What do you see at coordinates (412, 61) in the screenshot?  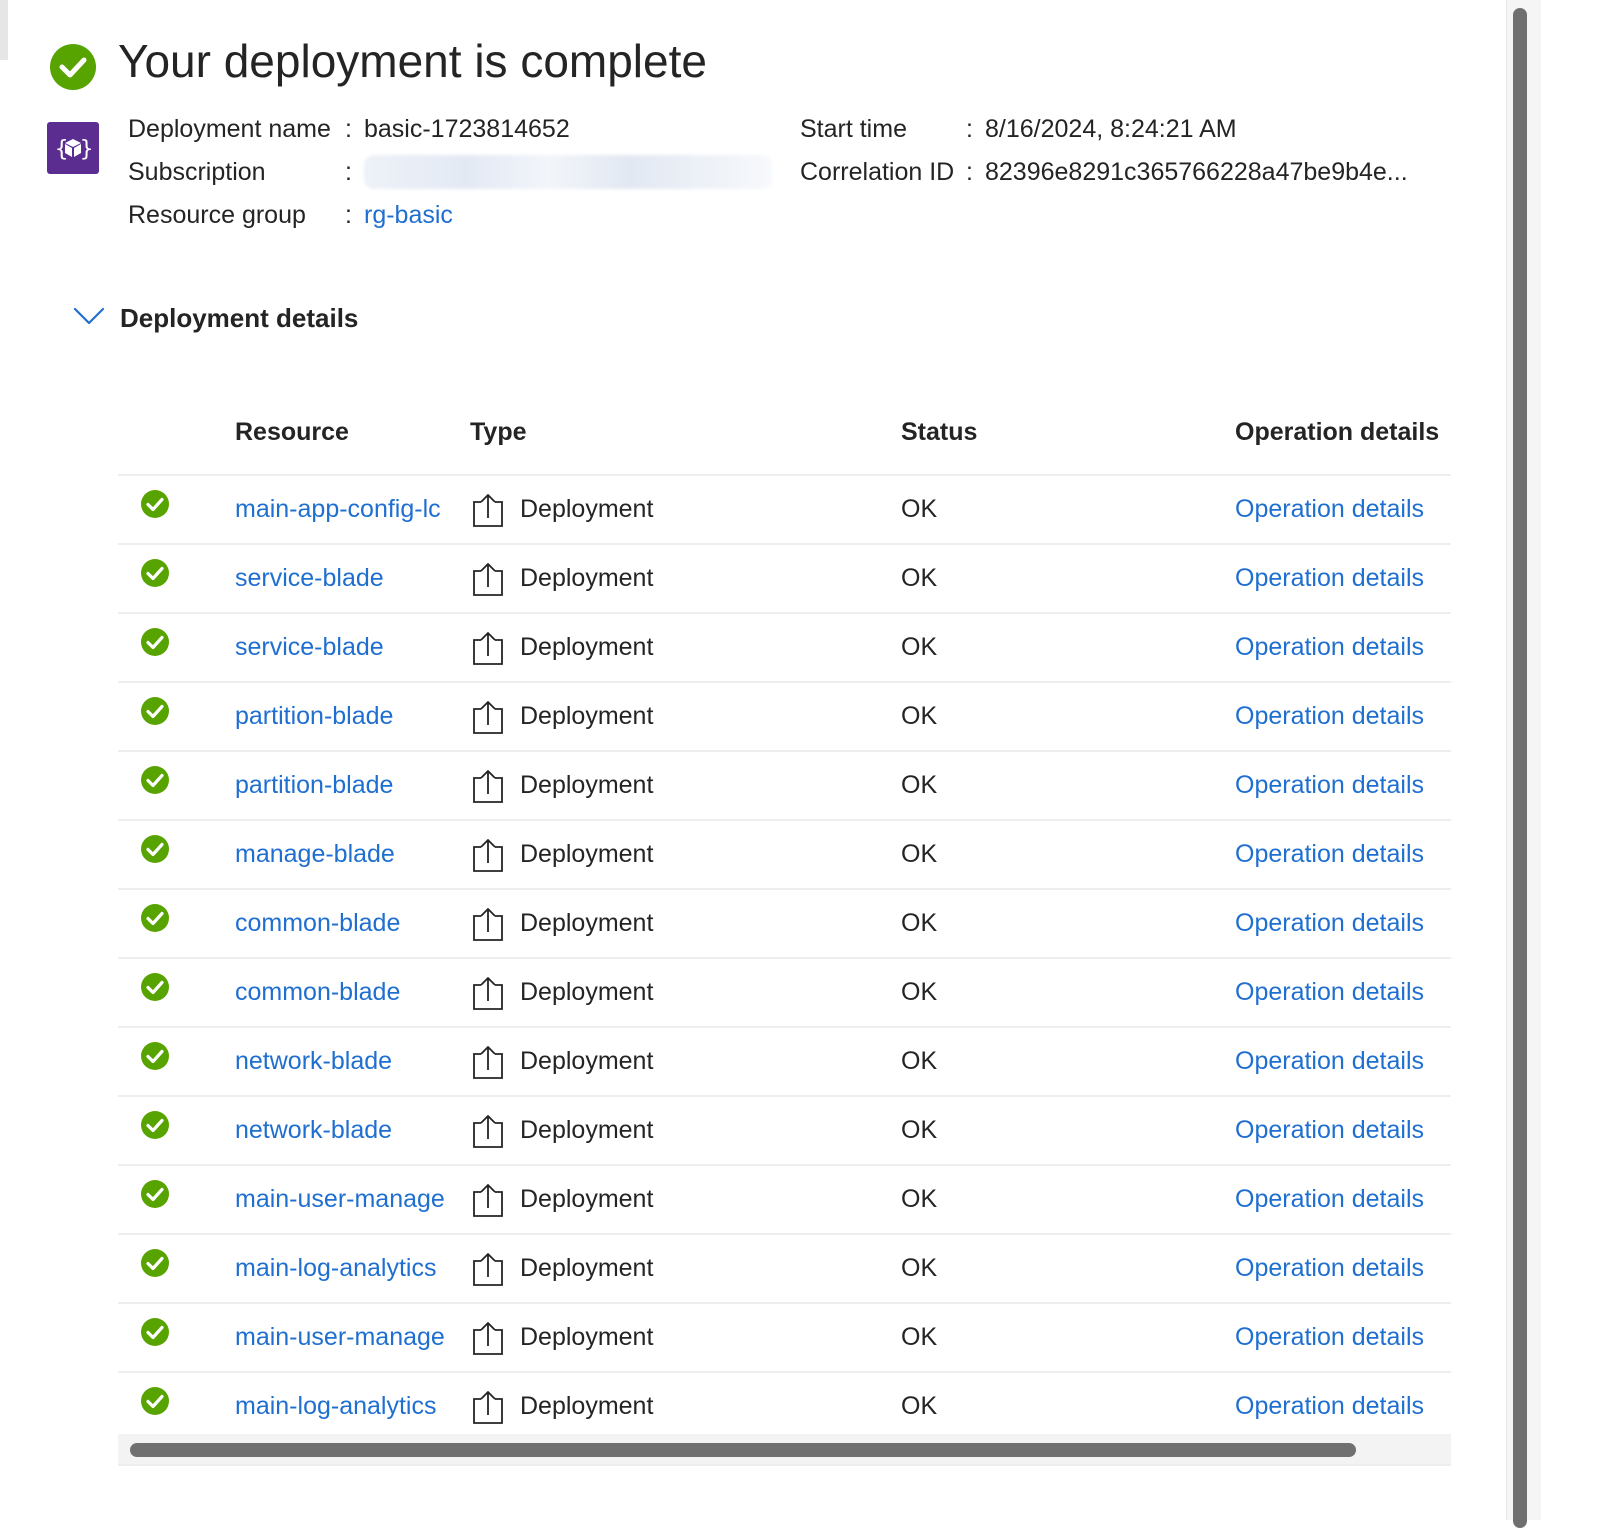 I see `page-title: Your deployment is complete` at bounding box center [412, 61].